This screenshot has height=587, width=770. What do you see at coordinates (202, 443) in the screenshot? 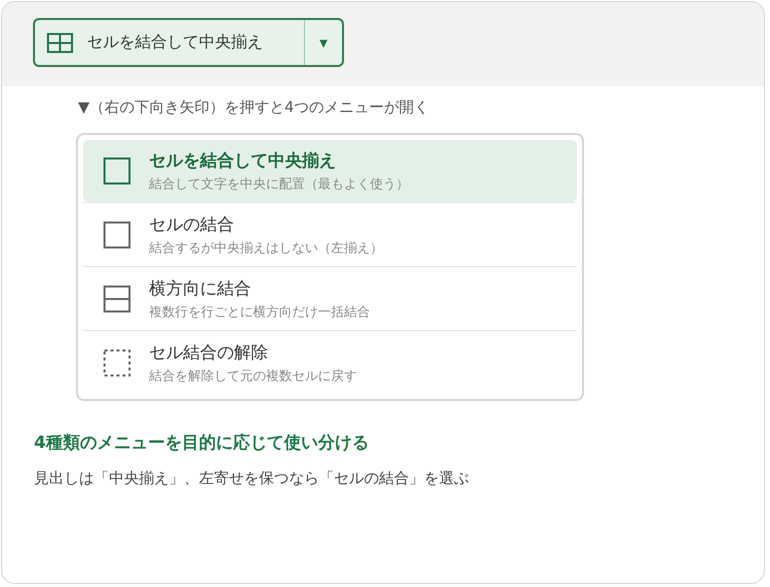
I see `summary-heading: 4種類のメニューを目的に応じて使い分ける` at bounding box center [202, 443].